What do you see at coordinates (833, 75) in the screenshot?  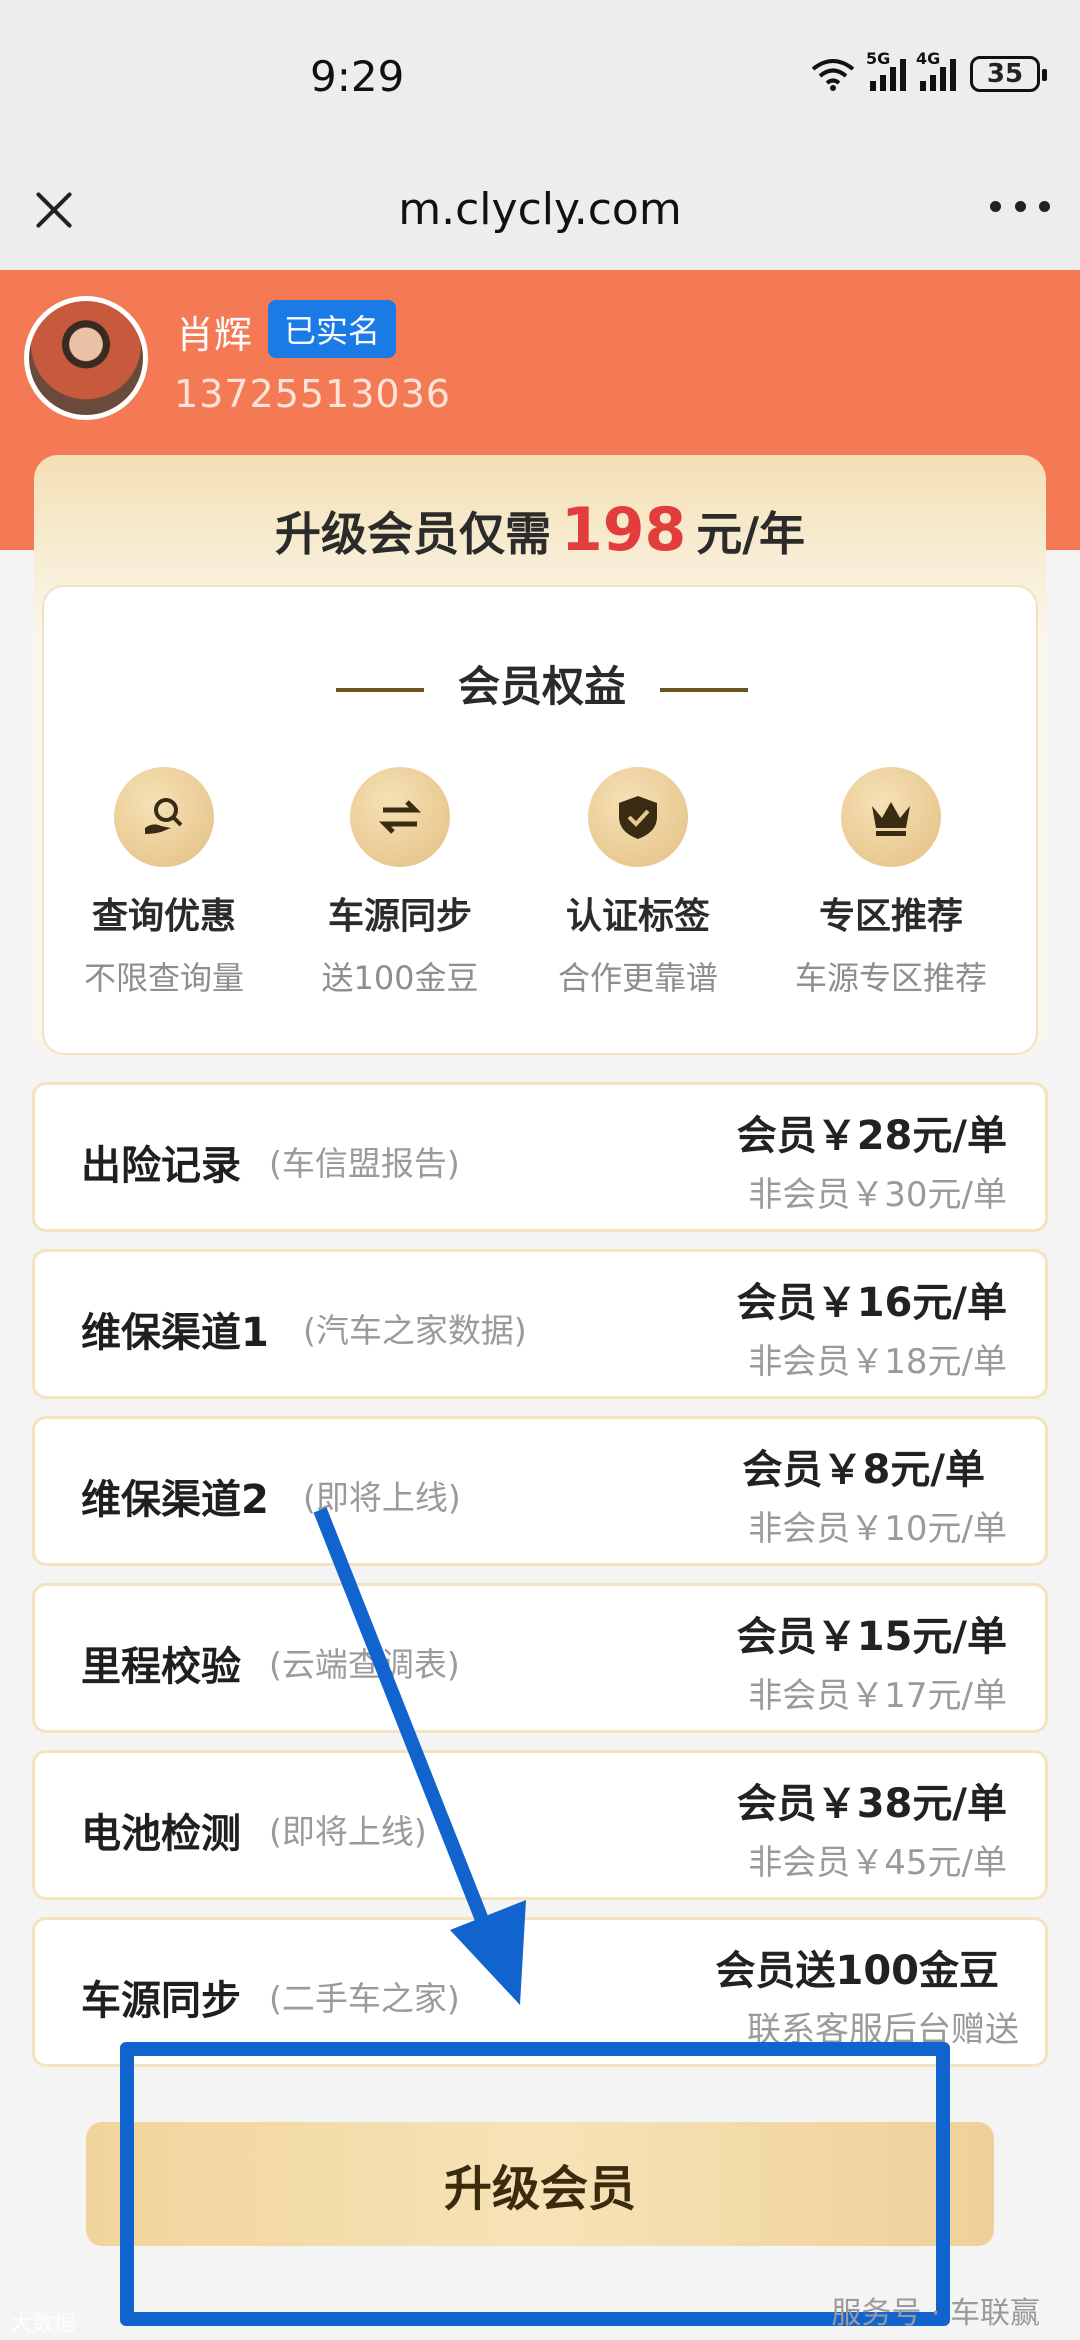 I see `wifi-icon` at bounding box center [833, 75].